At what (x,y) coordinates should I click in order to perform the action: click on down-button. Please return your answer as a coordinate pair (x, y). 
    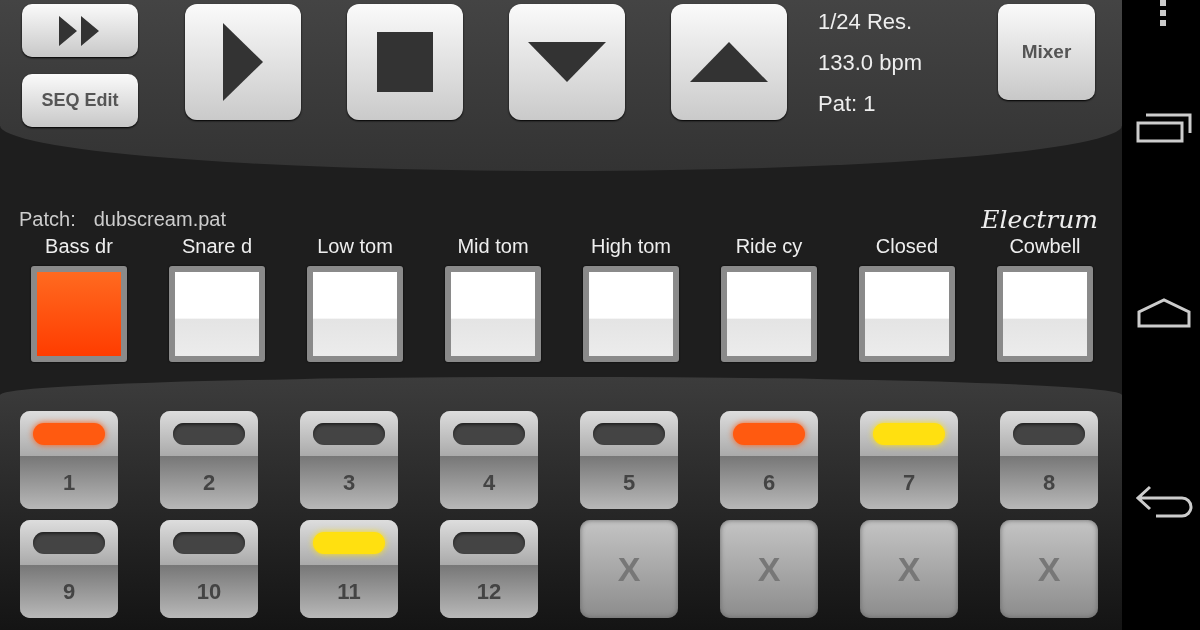
    Looking at the image, I should click on (567, 62).